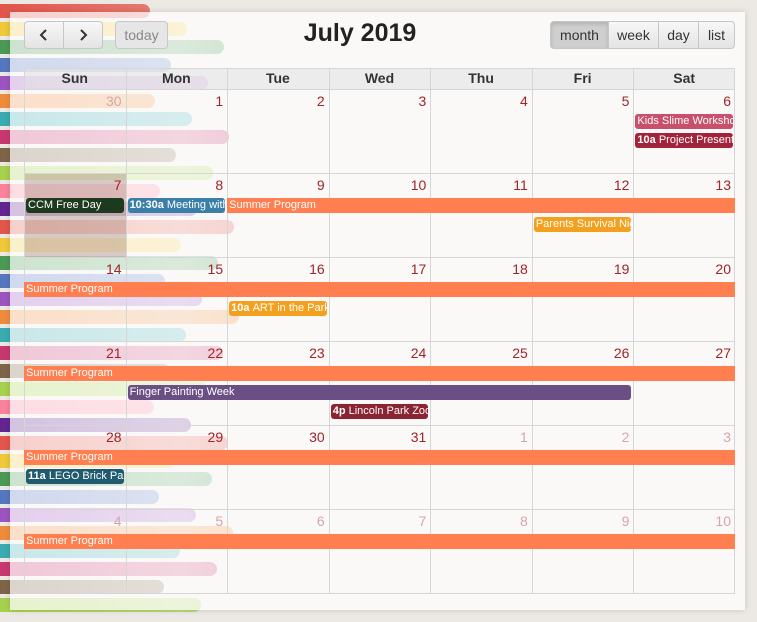 The width and height of the screenshot is (757, 622). Describe the element at coordinates (581, 185) in the screenshot. I see `day-number: 12` at that location.